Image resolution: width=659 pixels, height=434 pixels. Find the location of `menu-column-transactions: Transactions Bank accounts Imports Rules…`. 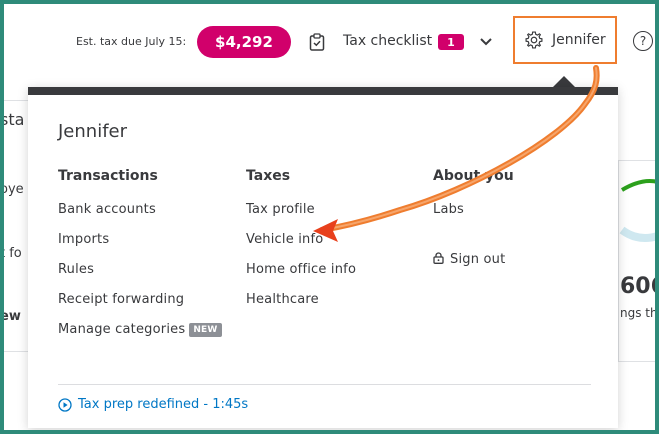

menu-column-transactions: Transactions Bank accounts Imports Rules… is located at coordinates (140, 260).